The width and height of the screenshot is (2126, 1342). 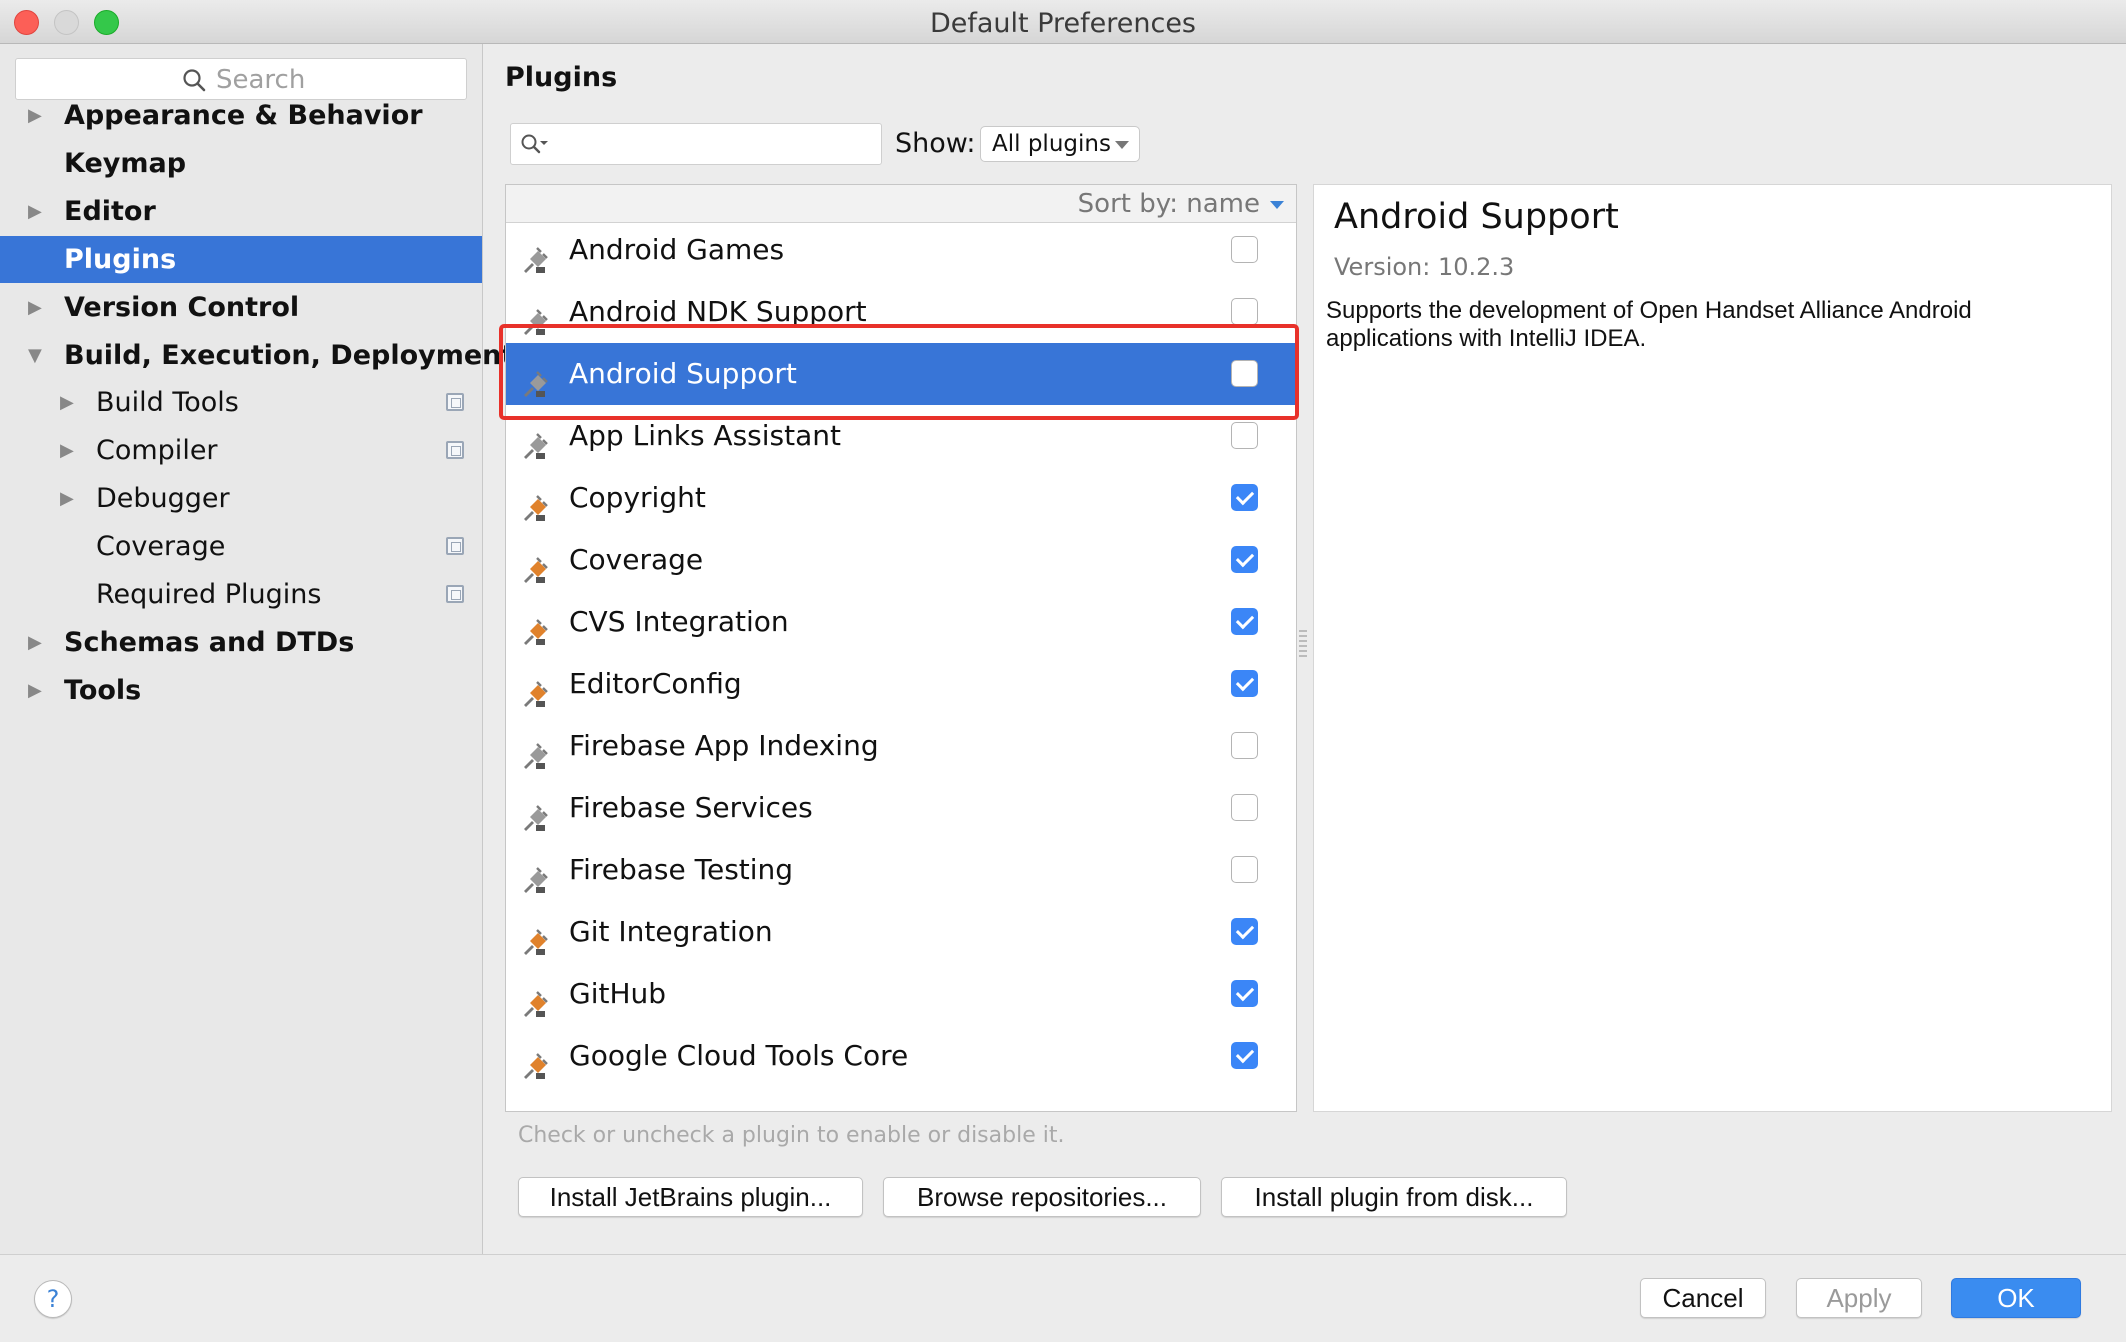 I want to click on plugin-name: Google Cloud Tools Core, so click(x=739, y=1055).